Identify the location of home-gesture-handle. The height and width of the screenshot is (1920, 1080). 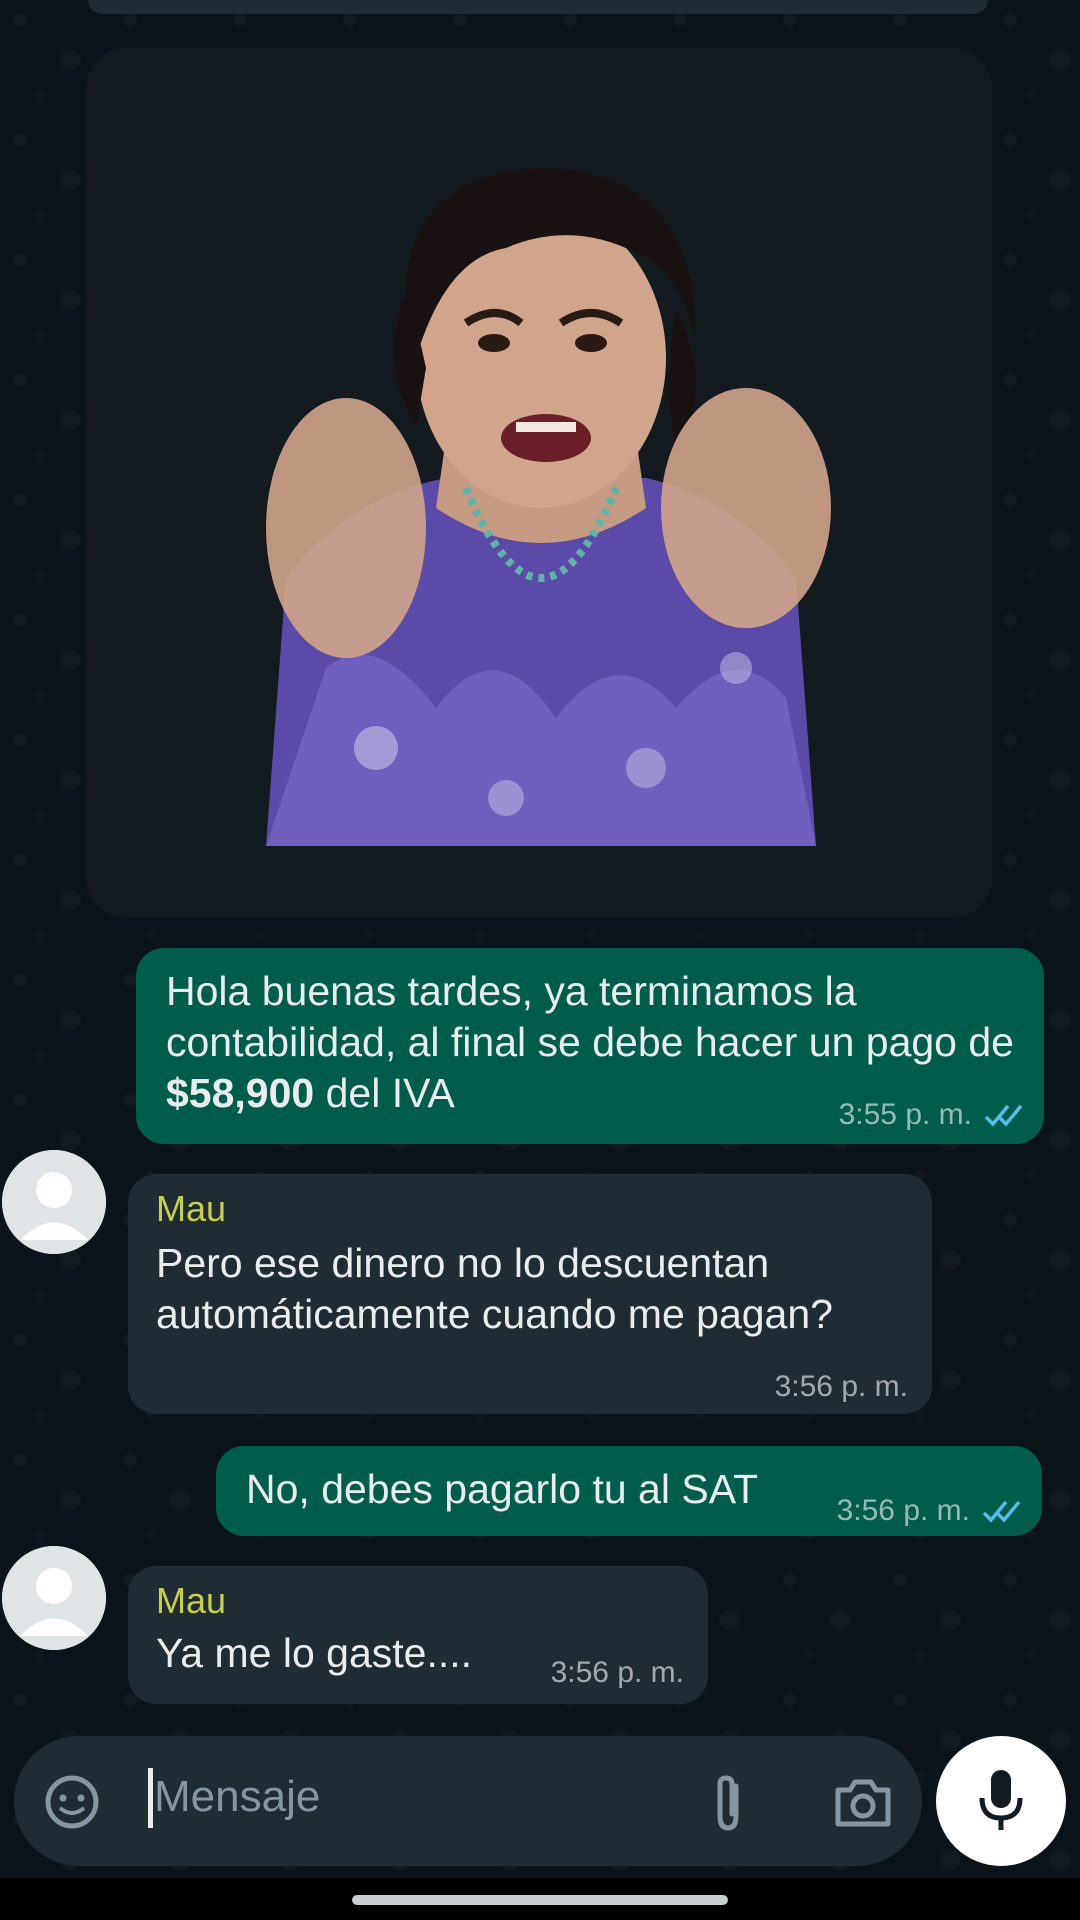
(540, 1900).